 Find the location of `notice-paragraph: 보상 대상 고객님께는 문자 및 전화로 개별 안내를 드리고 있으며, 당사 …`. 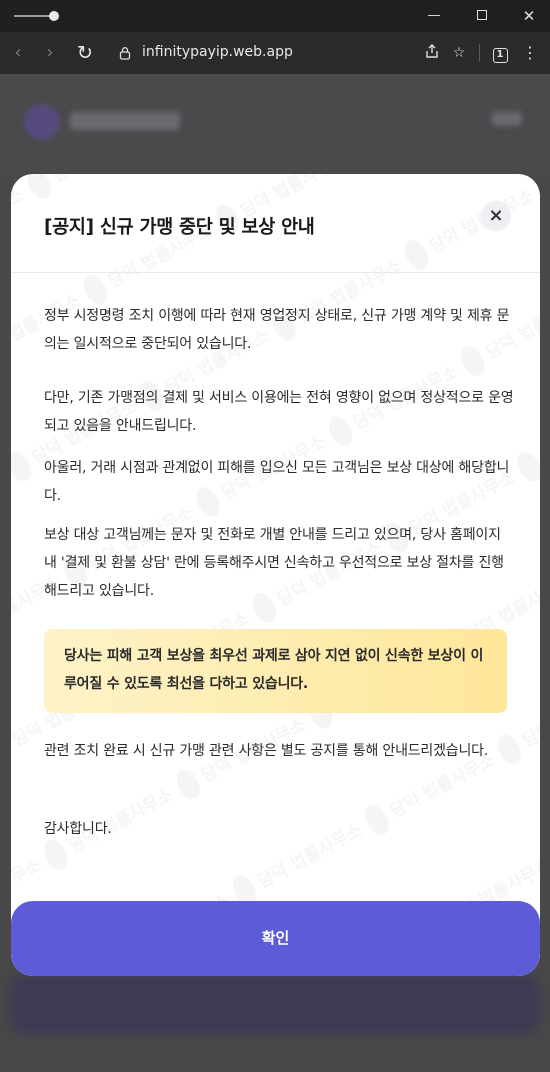

notice-paragraph: 보상 대상 고객님께는 문자 및 전화로 개별 안내를 드리고 있으며, 당사 … is located at coordinates (274, 563).